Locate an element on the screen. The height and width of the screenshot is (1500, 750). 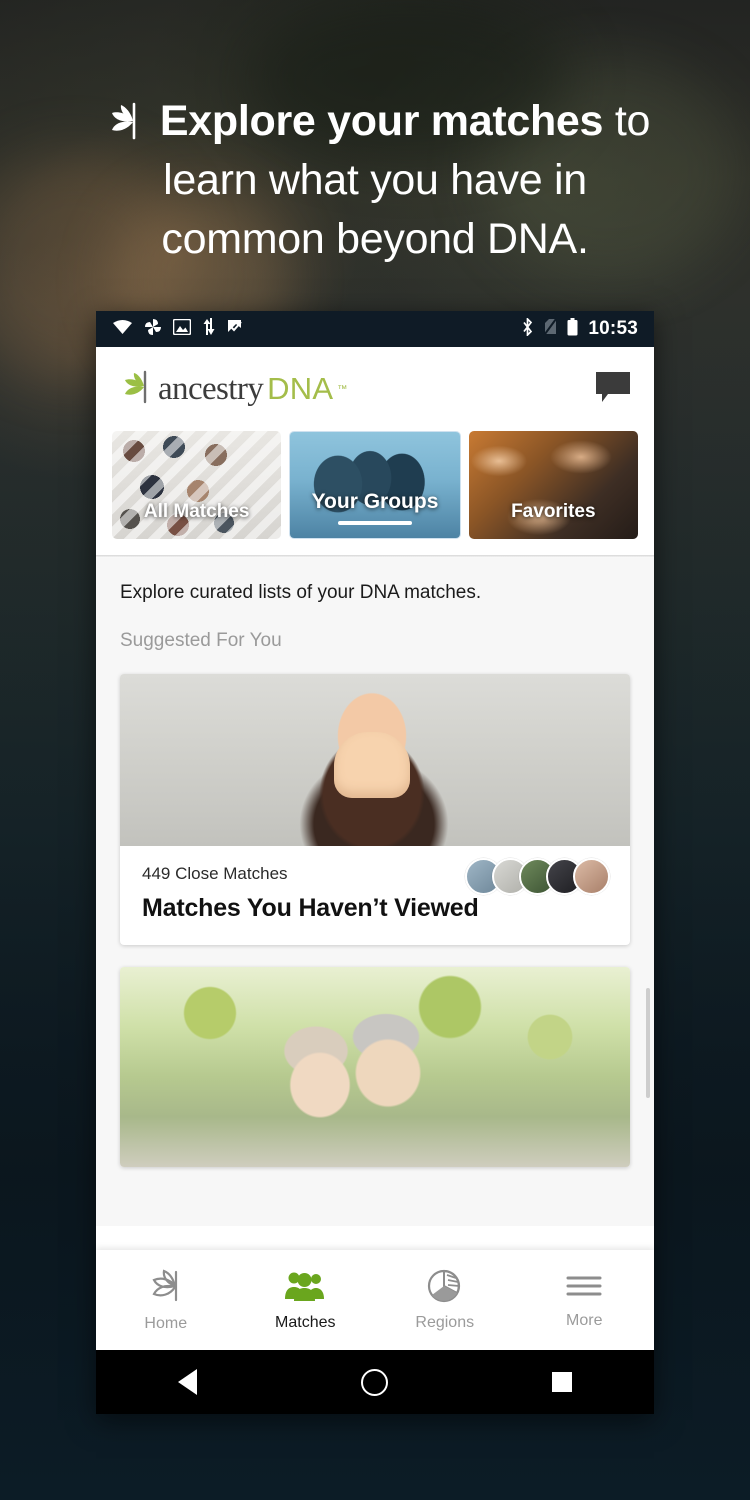
nav-item-regions: Regions is located at coordinates (445, 1300).